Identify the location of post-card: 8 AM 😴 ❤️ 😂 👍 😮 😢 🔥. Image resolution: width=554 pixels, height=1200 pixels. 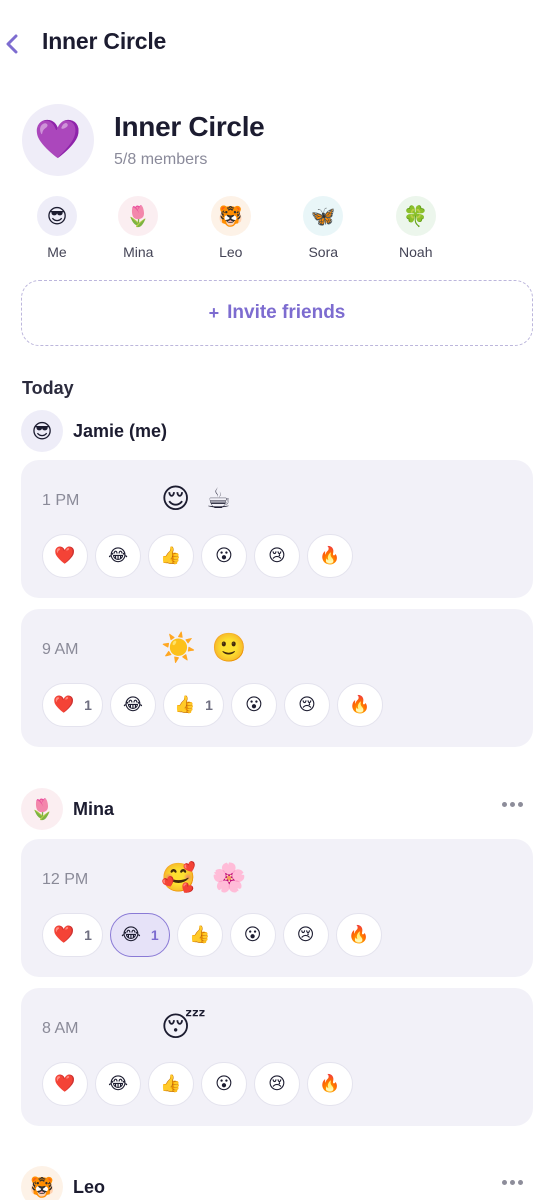
(277, 1057).